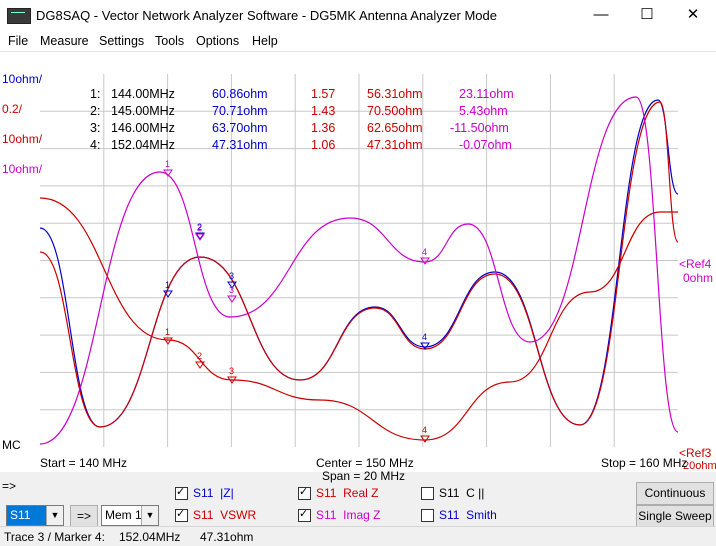 The height and width of the screenshot is (546, 716). I want to click on menu-options: Options, so click(217, 41).